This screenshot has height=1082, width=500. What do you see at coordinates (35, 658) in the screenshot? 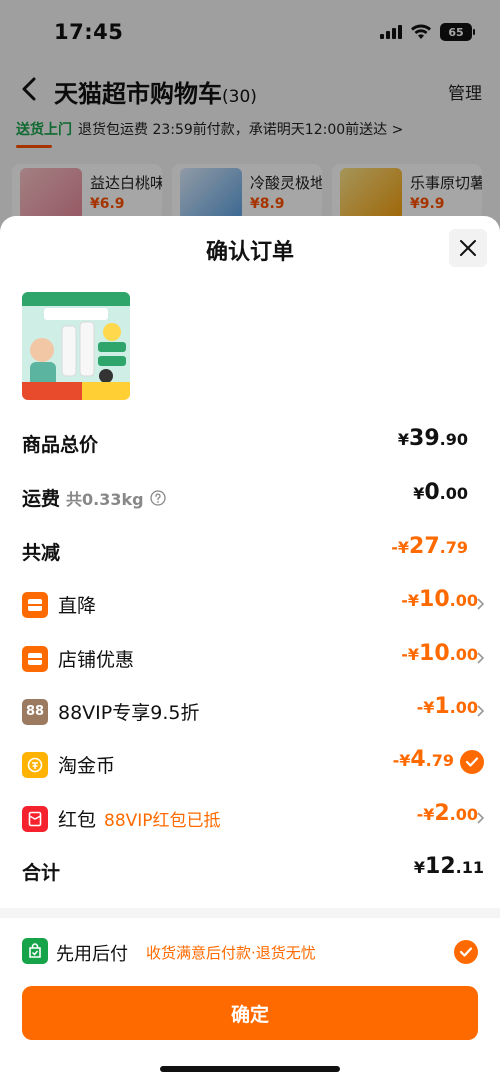
I see `coupon-badge-icon` at bounding box center [35, 658].